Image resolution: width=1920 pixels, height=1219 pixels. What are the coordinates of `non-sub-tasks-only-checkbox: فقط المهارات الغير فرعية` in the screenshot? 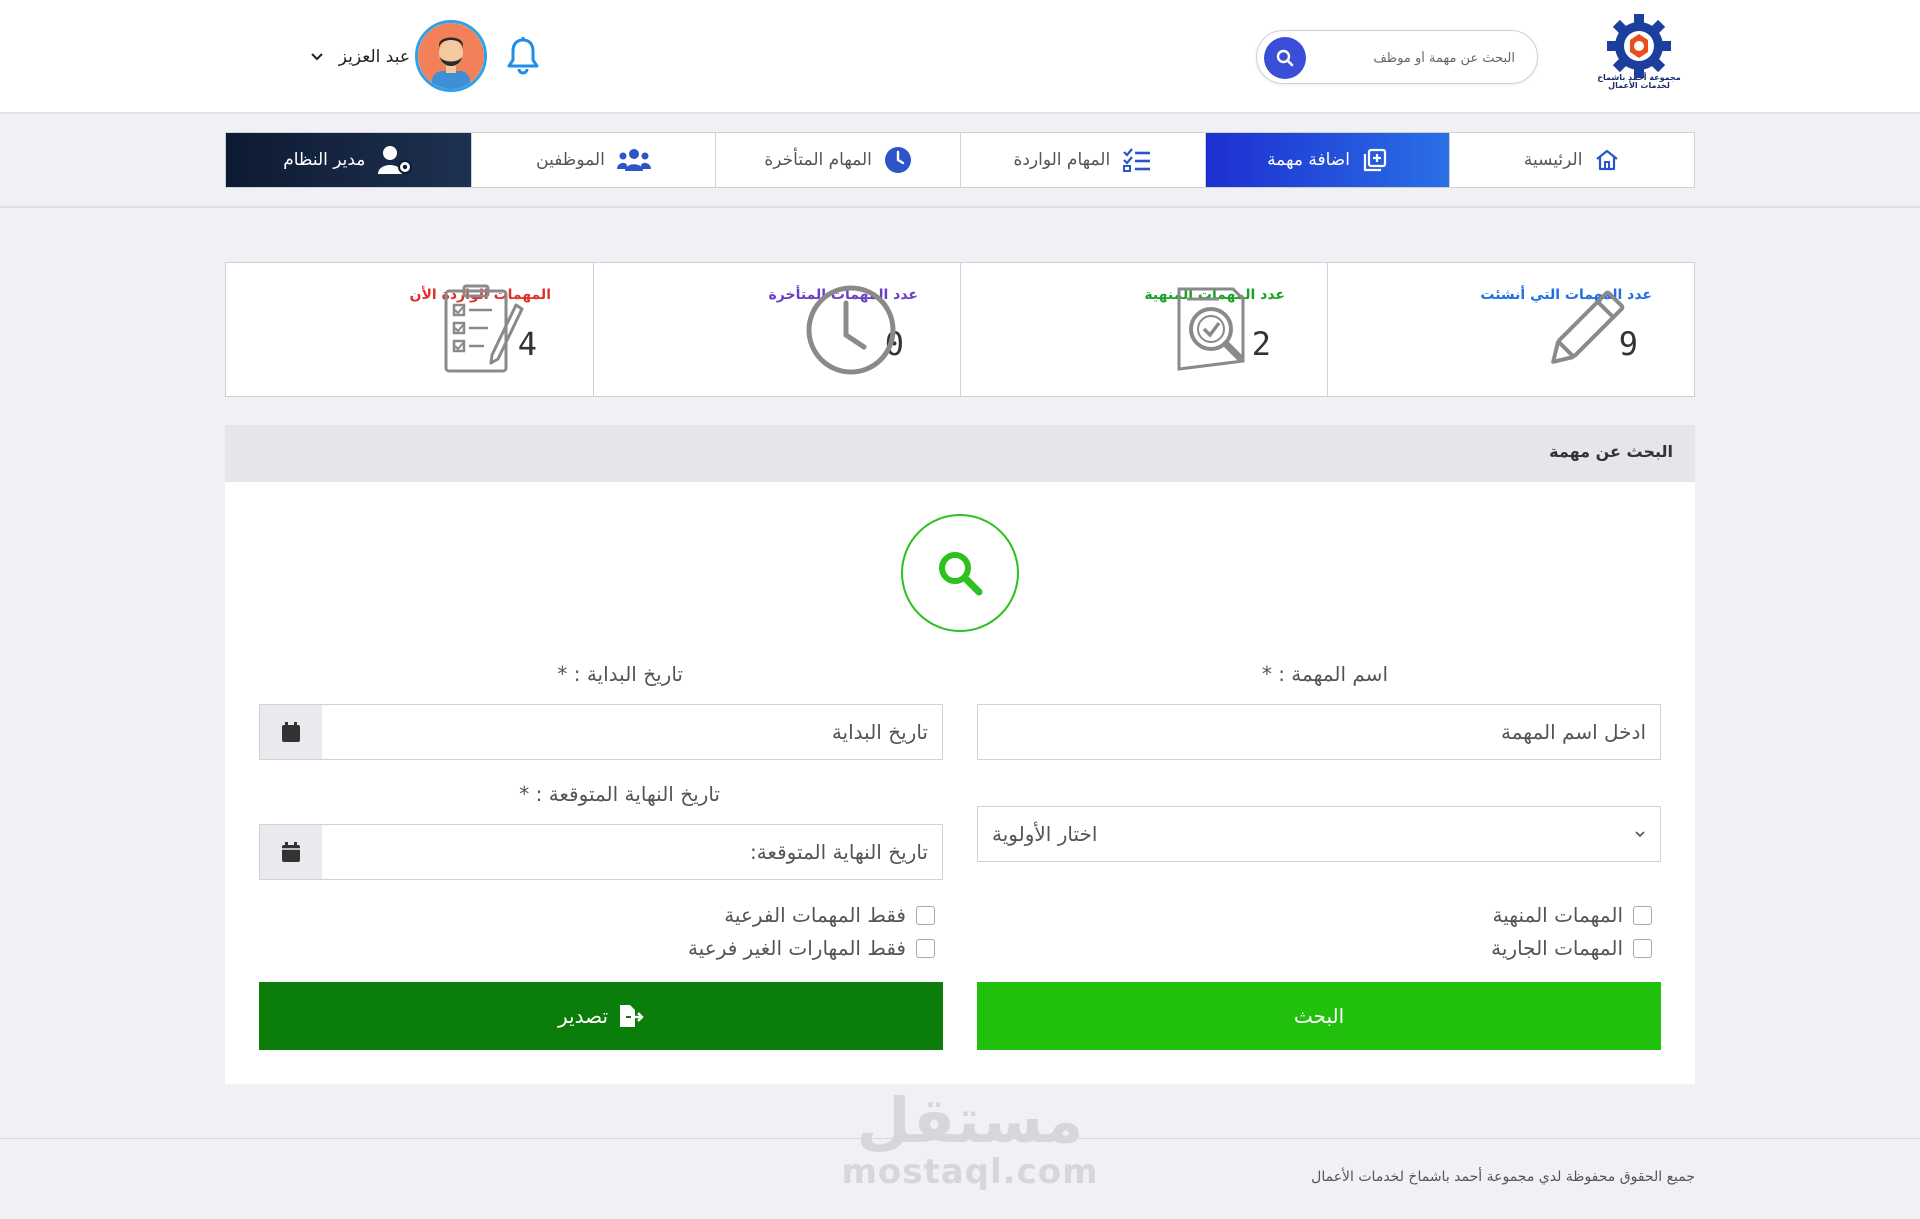 It's located at (811, 948).